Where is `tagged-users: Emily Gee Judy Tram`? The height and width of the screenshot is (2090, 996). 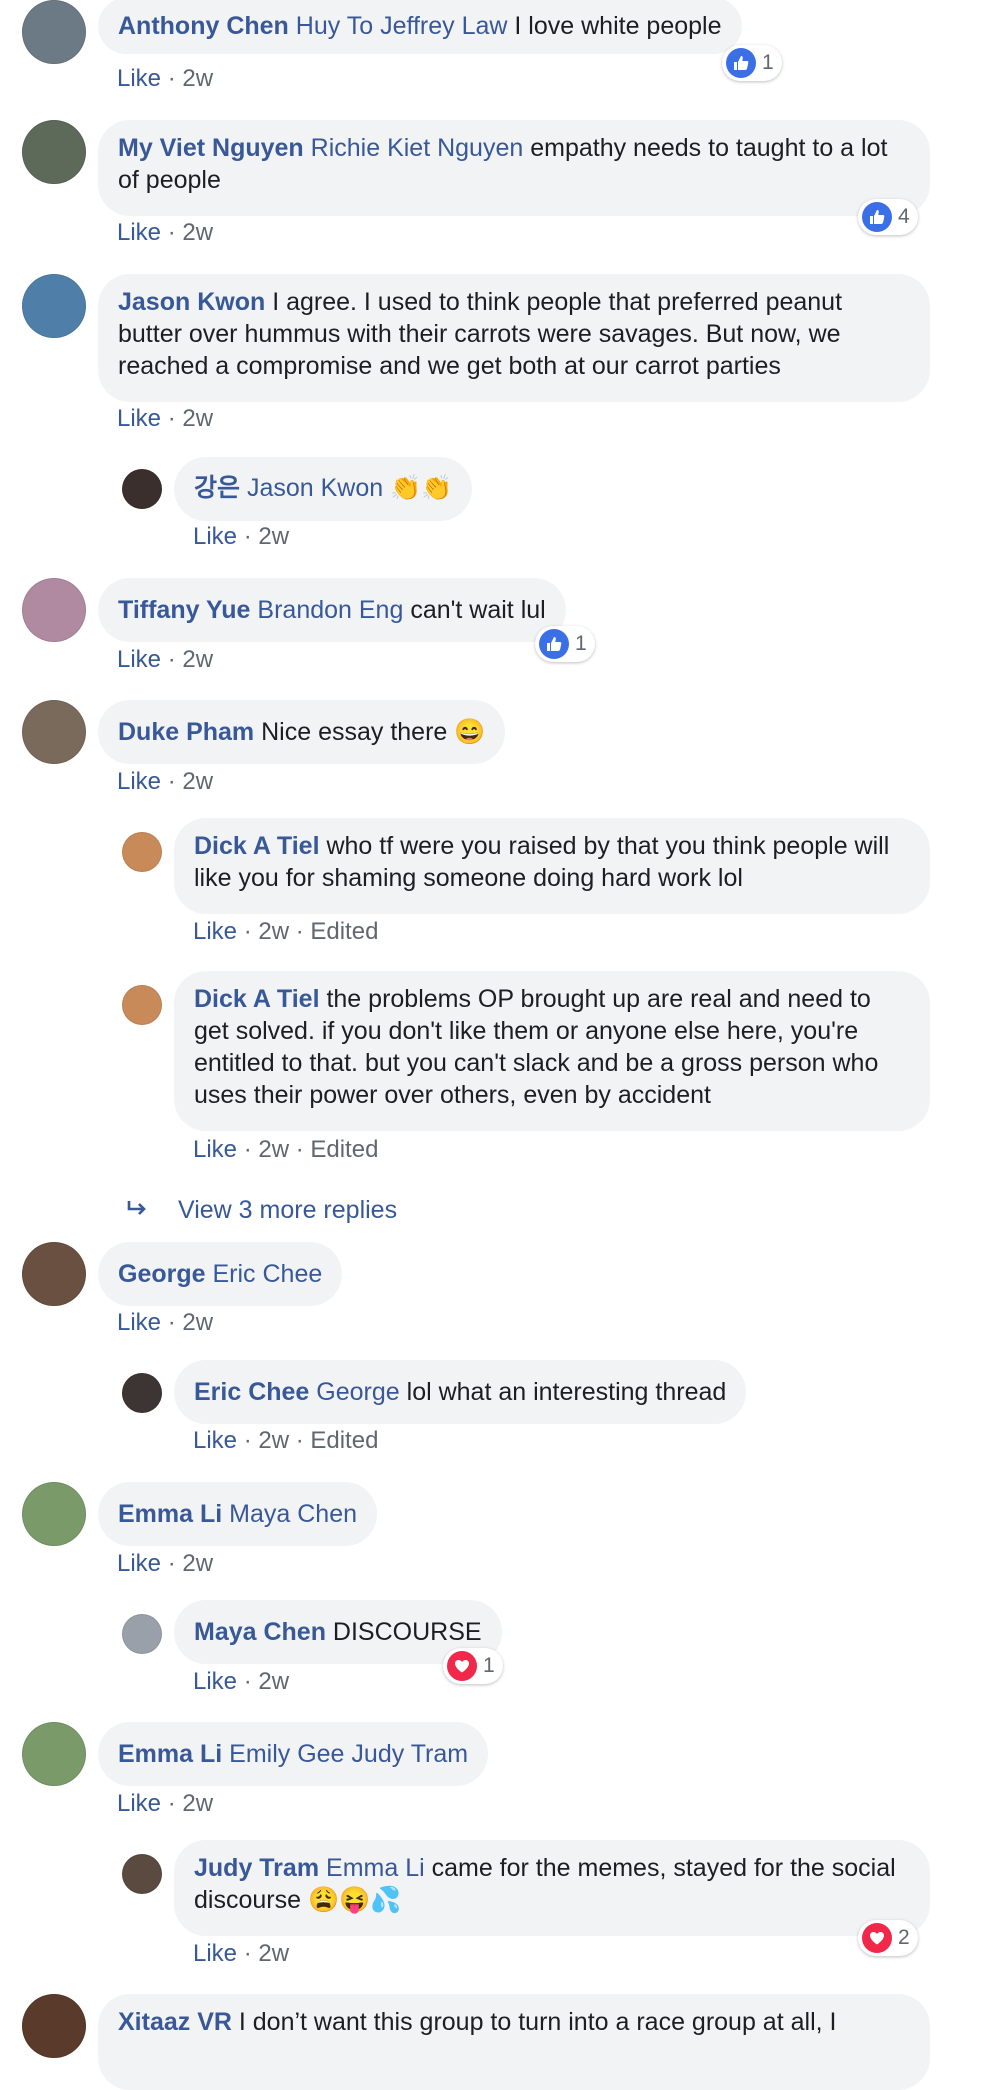
tagged-users: Emily Gee Judy Tram is located at coordinates (348, 1754).